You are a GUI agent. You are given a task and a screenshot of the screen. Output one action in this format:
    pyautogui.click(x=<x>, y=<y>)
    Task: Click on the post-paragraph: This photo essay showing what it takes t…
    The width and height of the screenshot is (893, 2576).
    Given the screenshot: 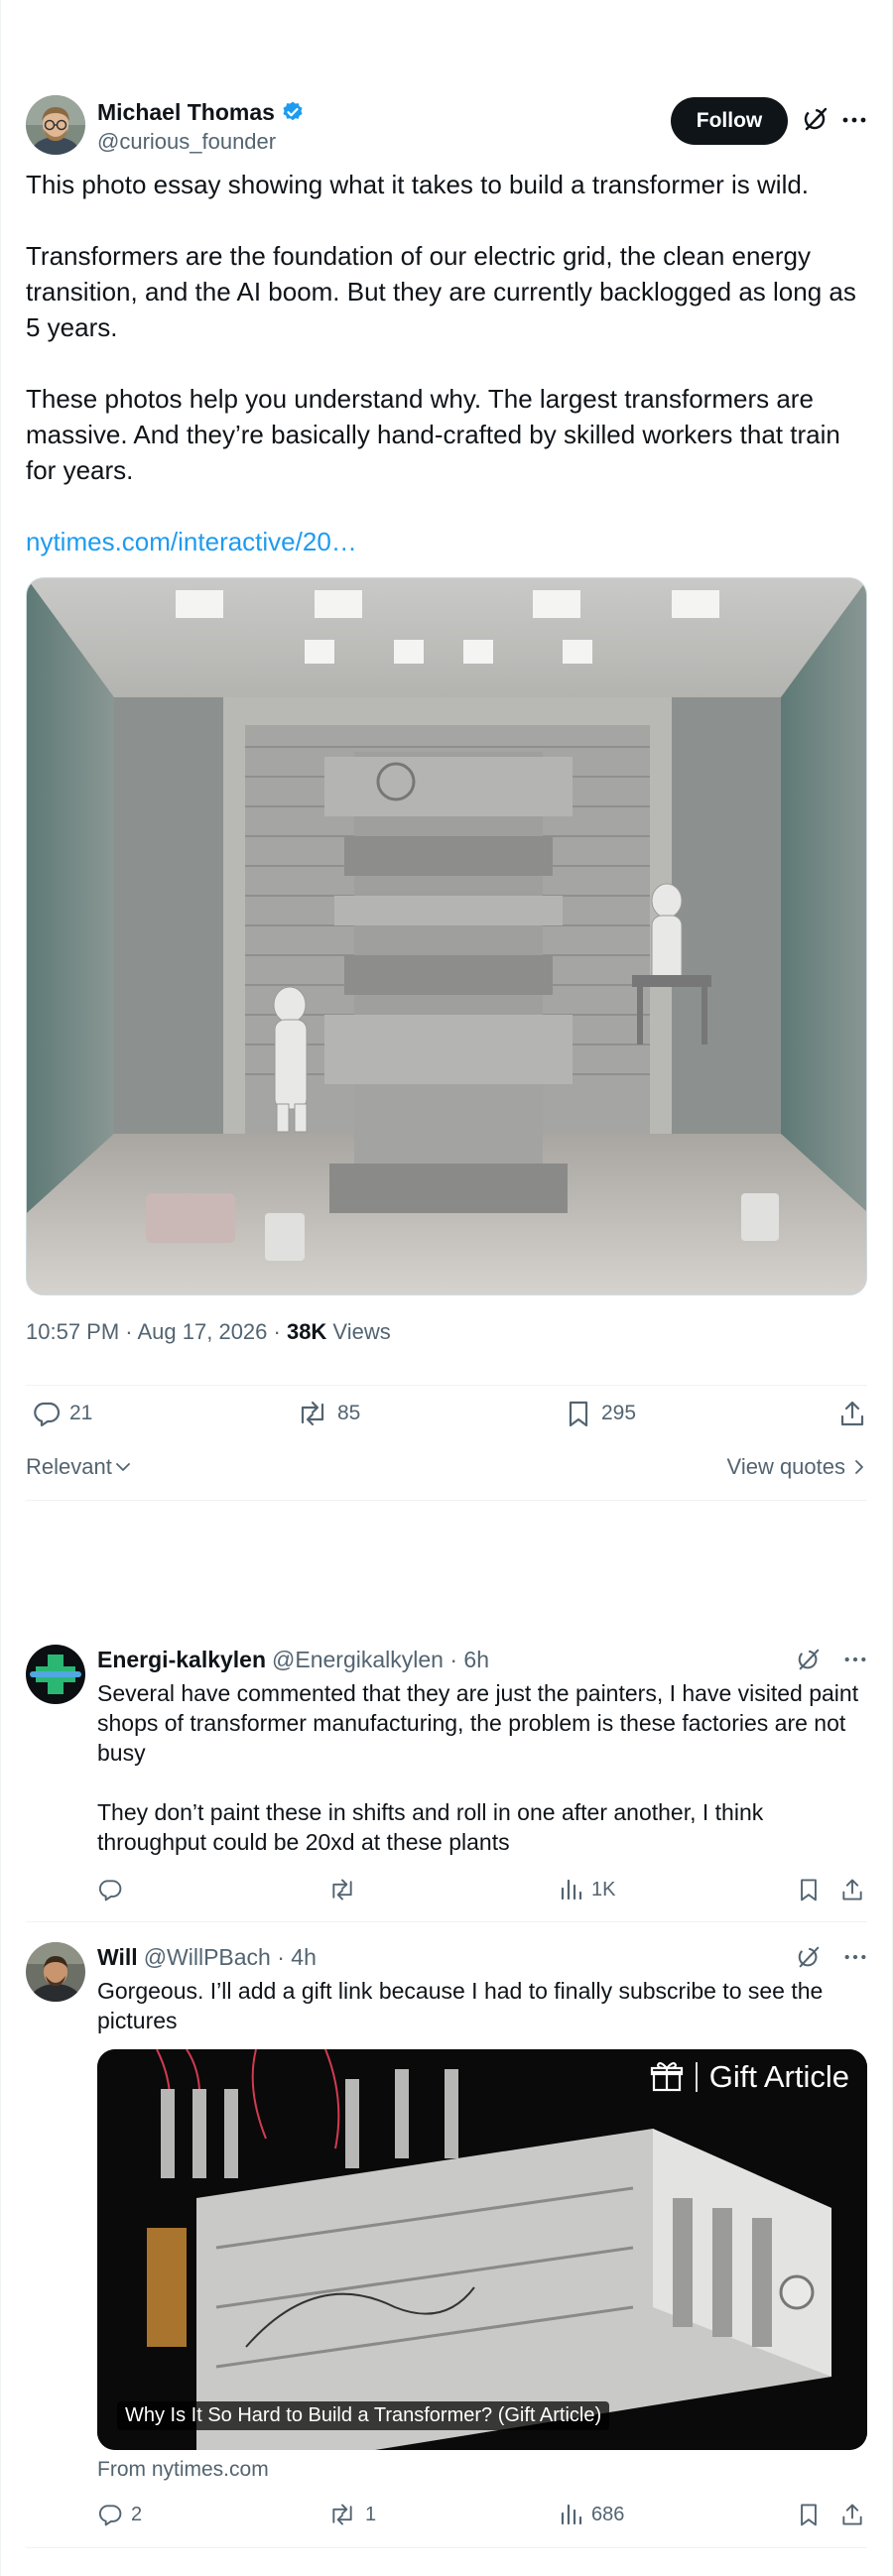 What is the action you would take?
    pyautogui.click(x=418, y=184)
    